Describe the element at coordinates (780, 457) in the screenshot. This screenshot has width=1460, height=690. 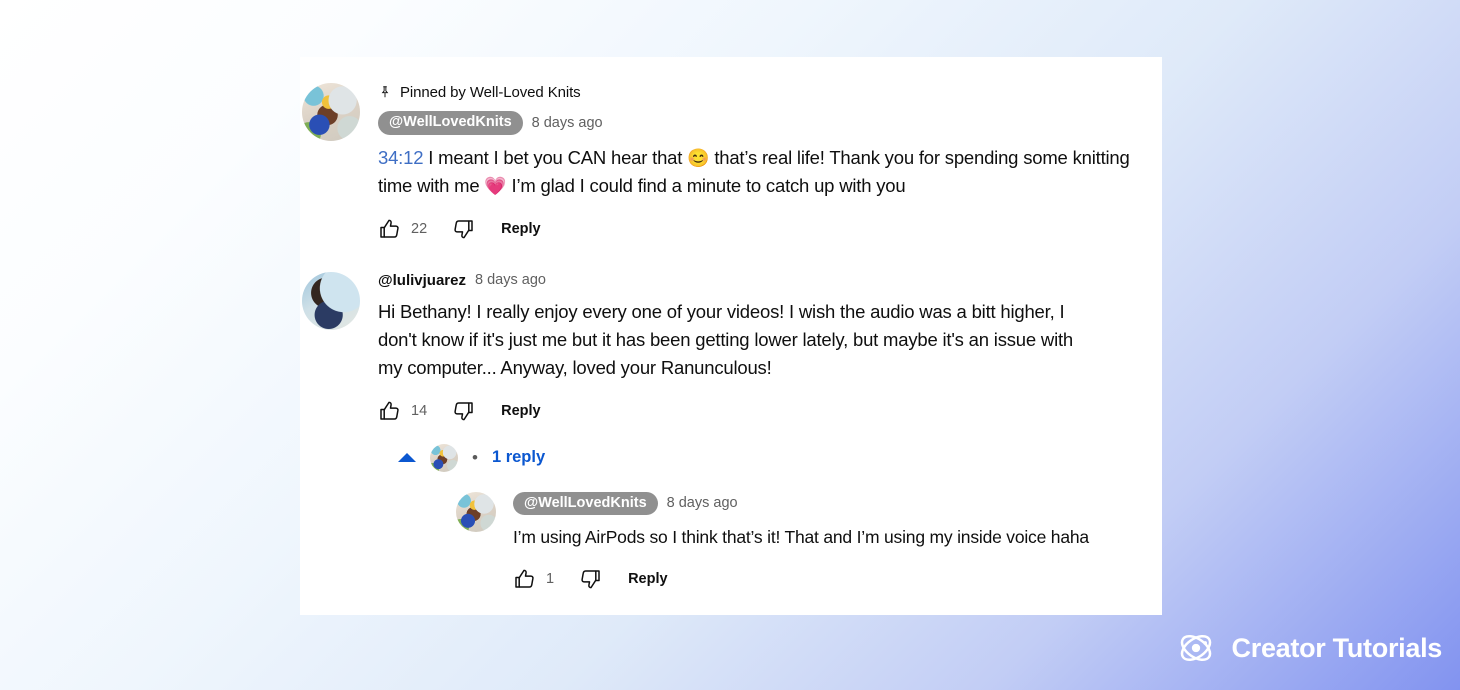
I see `replies-toggle: • 1 reply` at that location.